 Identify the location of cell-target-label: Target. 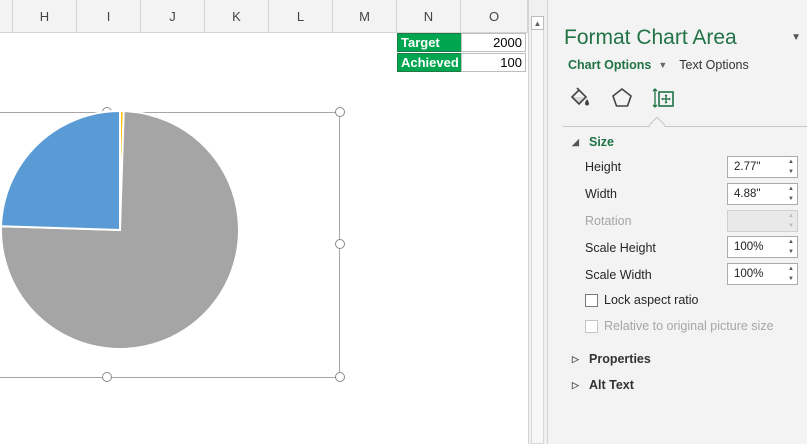
(429, 42).